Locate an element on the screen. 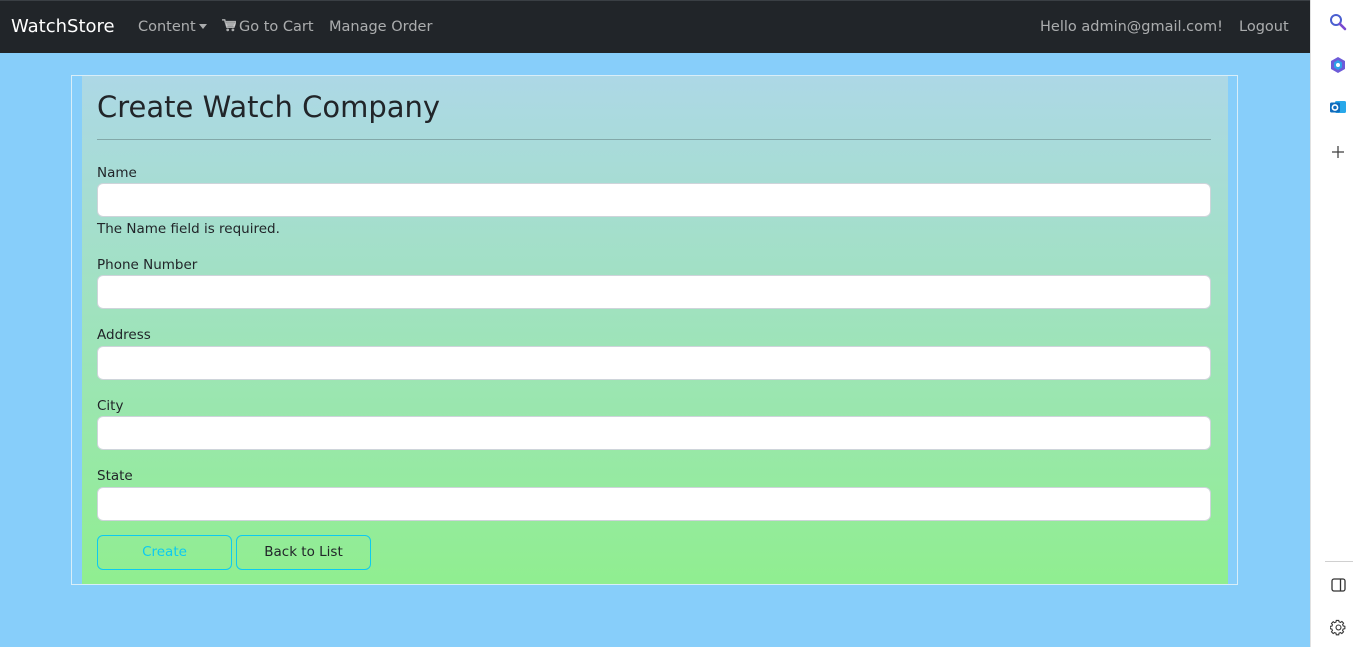  title-divider is located at coordinates (654, 139).